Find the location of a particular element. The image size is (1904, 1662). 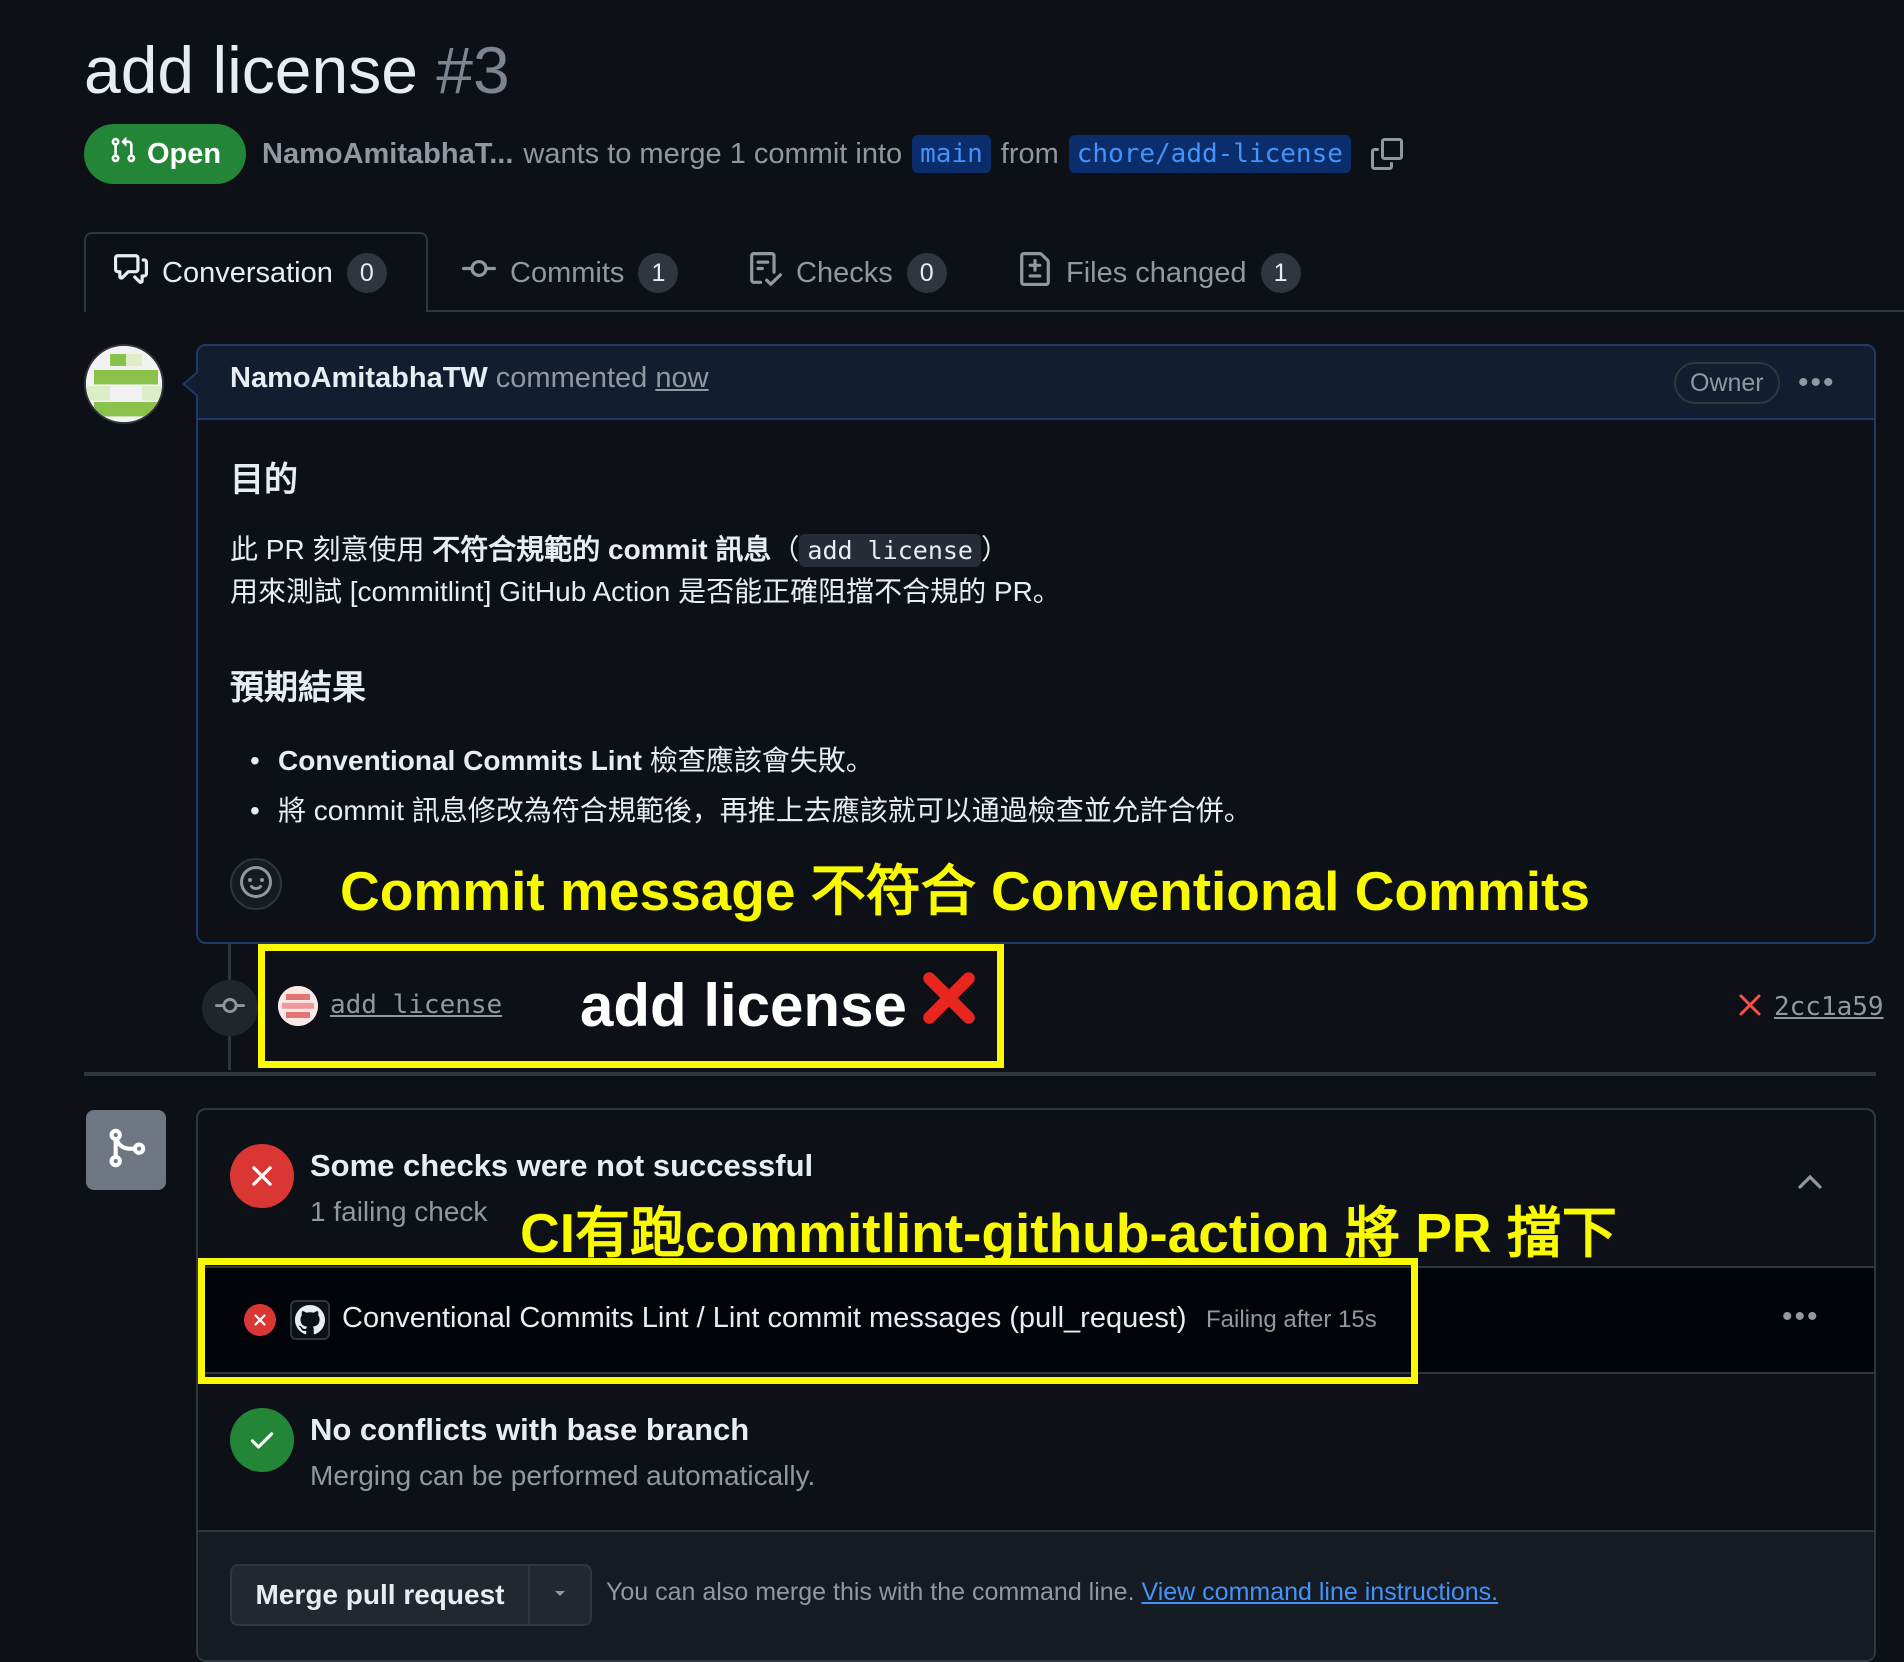

owner-badge: Owner is located at coordinates (1727, 383).